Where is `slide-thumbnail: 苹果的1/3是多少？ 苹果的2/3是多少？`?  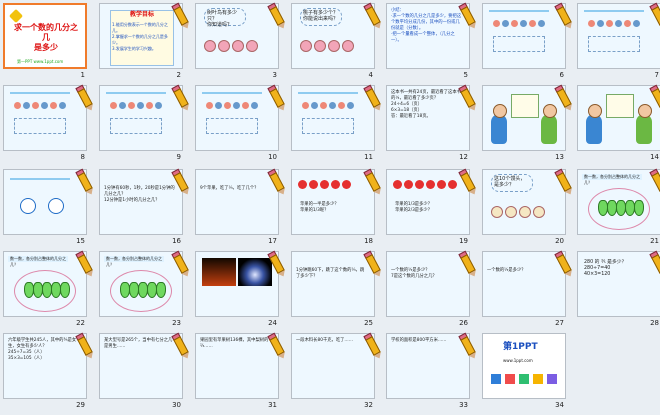 slide-thumbnail: 苹果的1/3是多少？ 苹果的2/3是多少？ is located at coordinates (428, 202).